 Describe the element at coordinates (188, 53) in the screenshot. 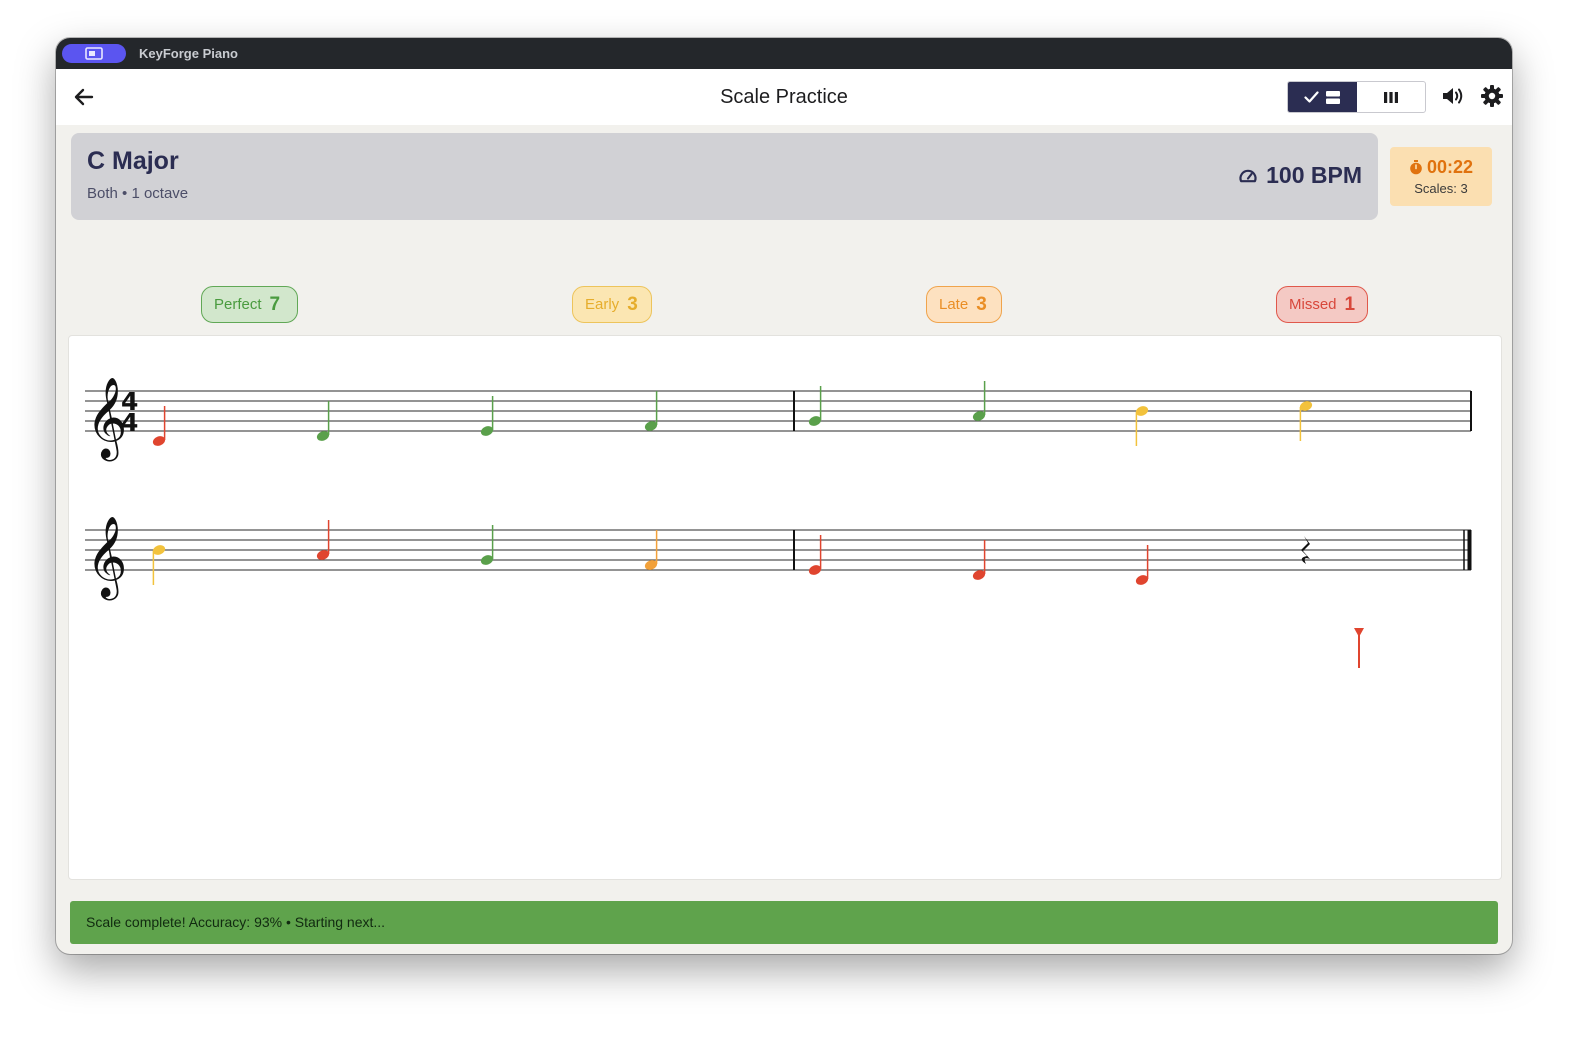

I see `app-title: KeyForge Piano` at that location.